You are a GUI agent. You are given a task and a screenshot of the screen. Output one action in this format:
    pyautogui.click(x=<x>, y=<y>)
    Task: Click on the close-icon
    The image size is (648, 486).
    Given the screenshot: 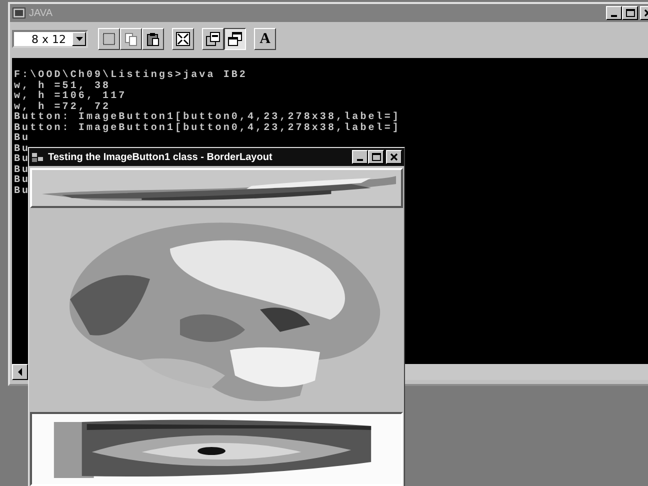 What is the action you would take?
    pyautogui.click(x=394, y=157)
    